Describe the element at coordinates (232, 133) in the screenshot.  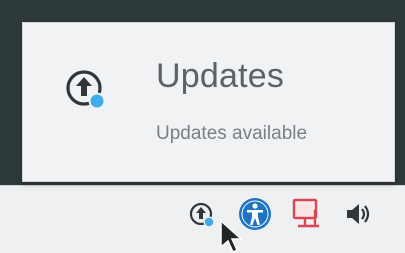
I see `tooltip-subtitle: Updates available` at that location.